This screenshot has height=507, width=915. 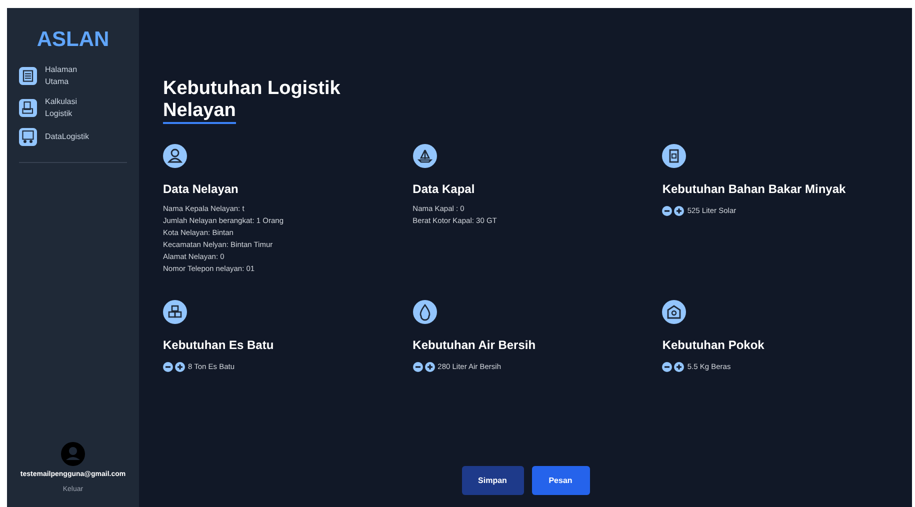 I want to click on card-title: Kebutuhan Pokok, so click(x=714, y=345).